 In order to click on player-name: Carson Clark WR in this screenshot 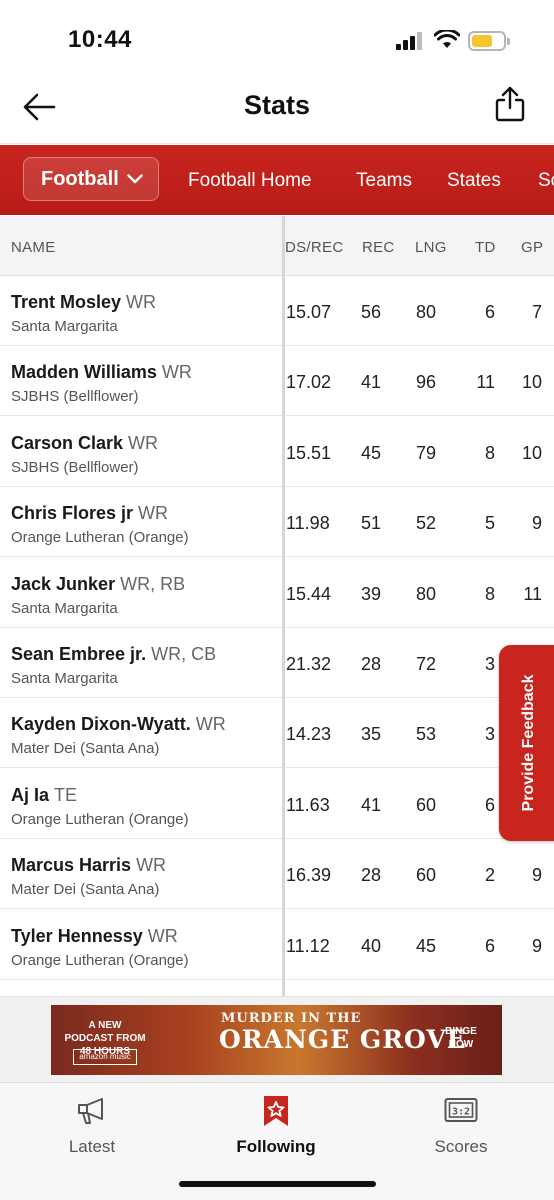, I will do `click(84, 443)`.